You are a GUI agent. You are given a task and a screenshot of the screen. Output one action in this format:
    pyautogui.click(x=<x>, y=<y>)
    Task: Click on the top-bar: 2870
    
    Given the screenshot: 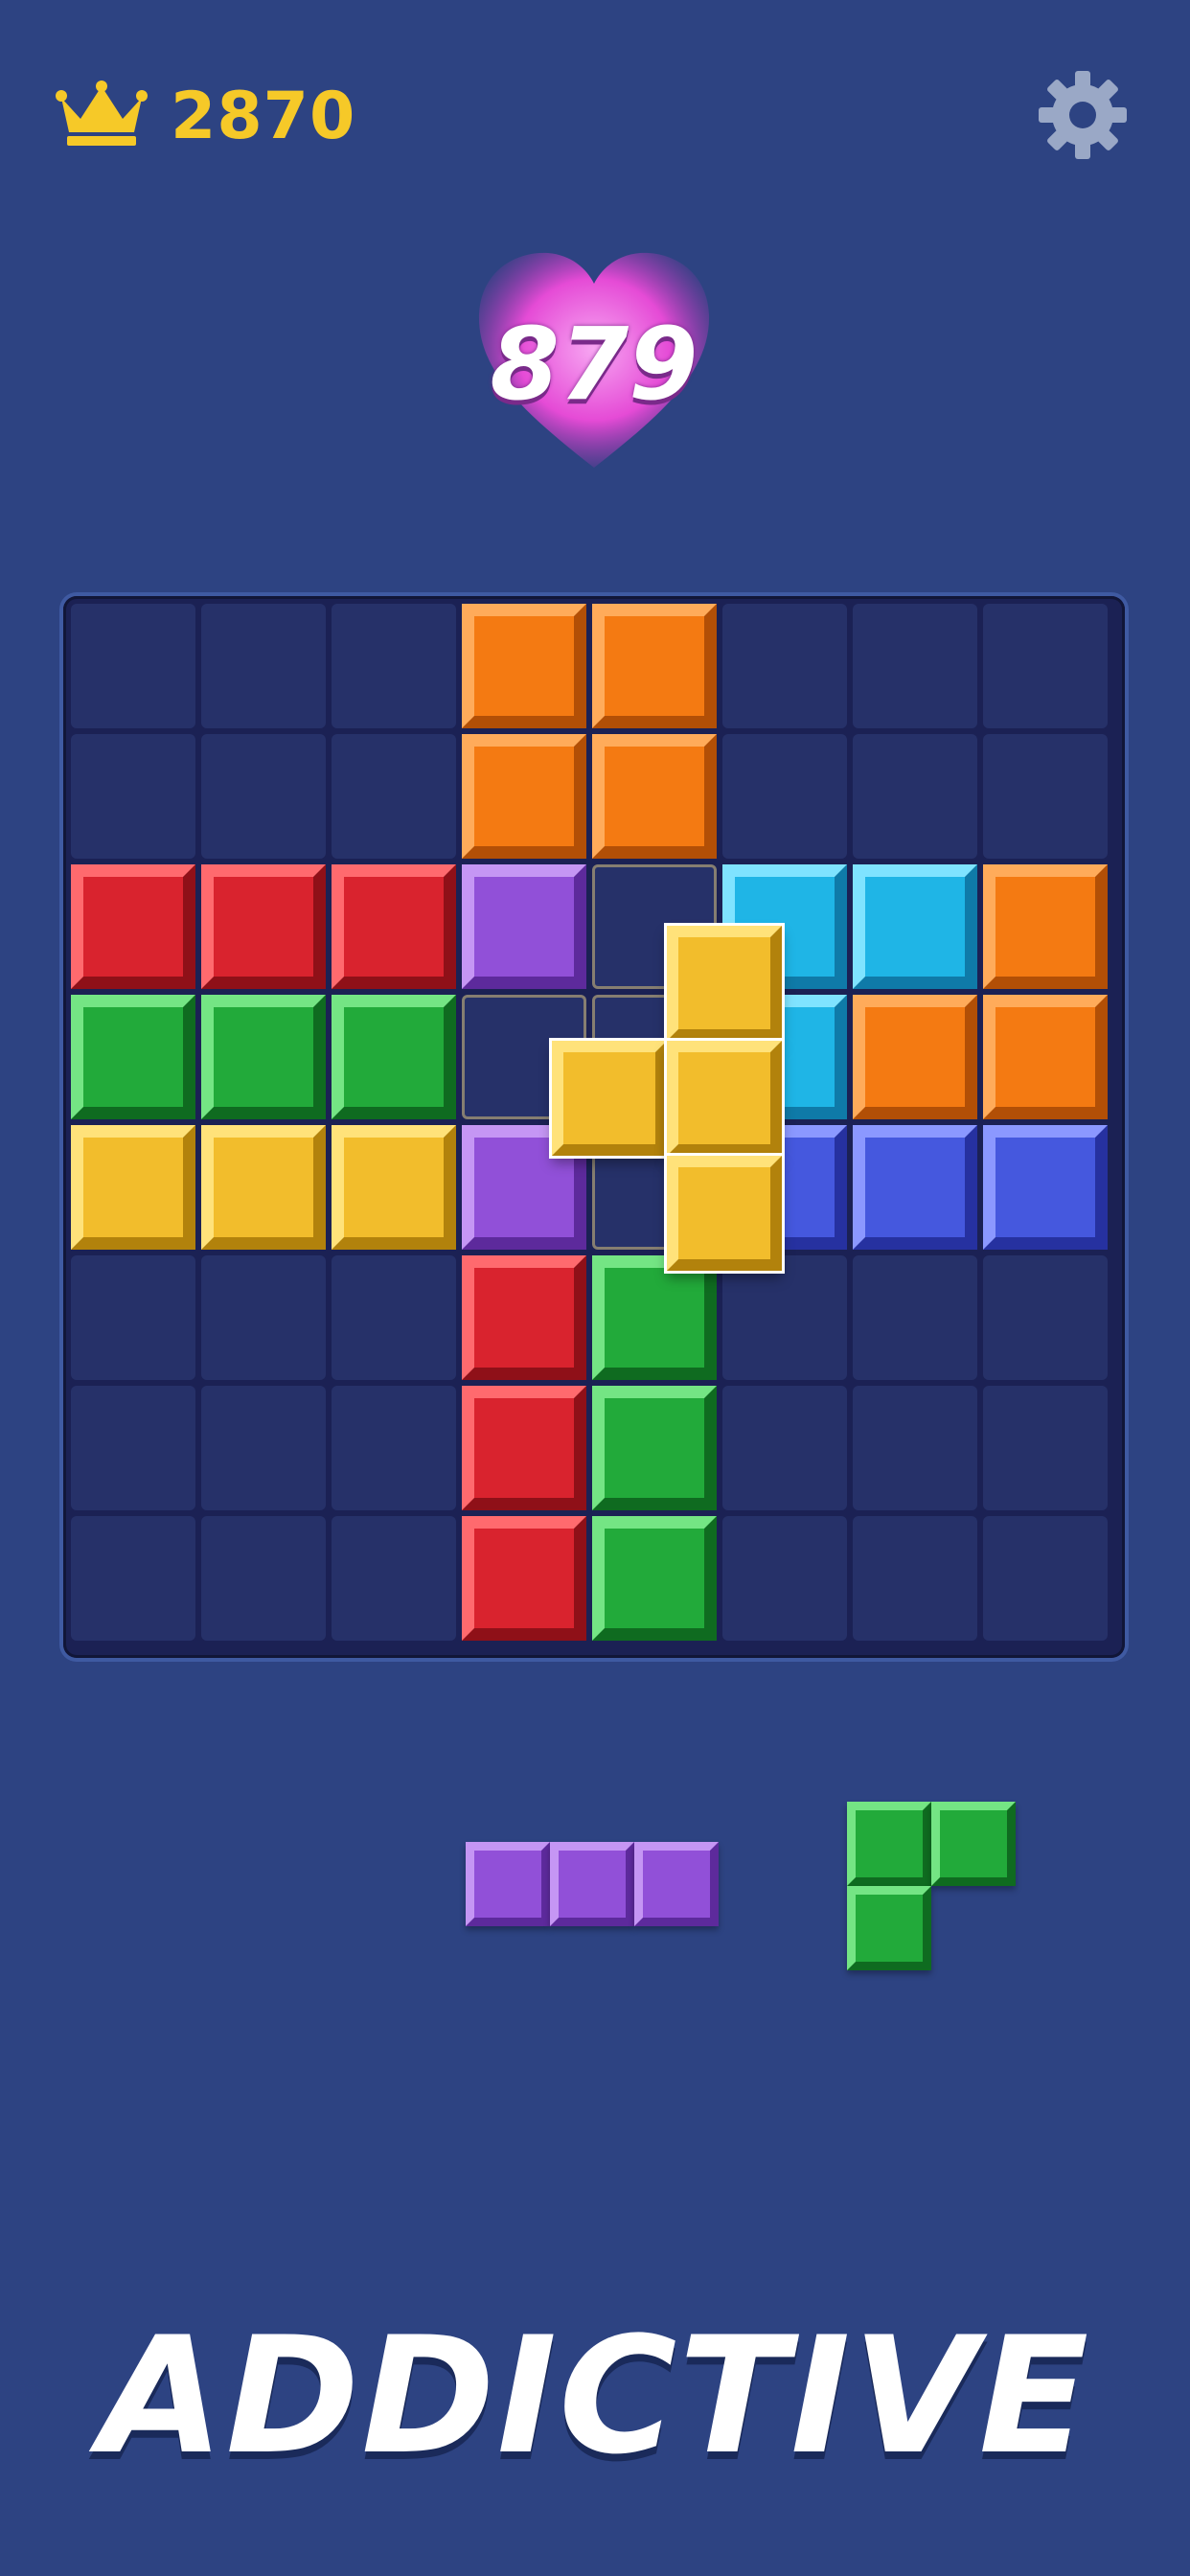 What is the action you would take?
    pyautogui.click(x=595, y=125)
    